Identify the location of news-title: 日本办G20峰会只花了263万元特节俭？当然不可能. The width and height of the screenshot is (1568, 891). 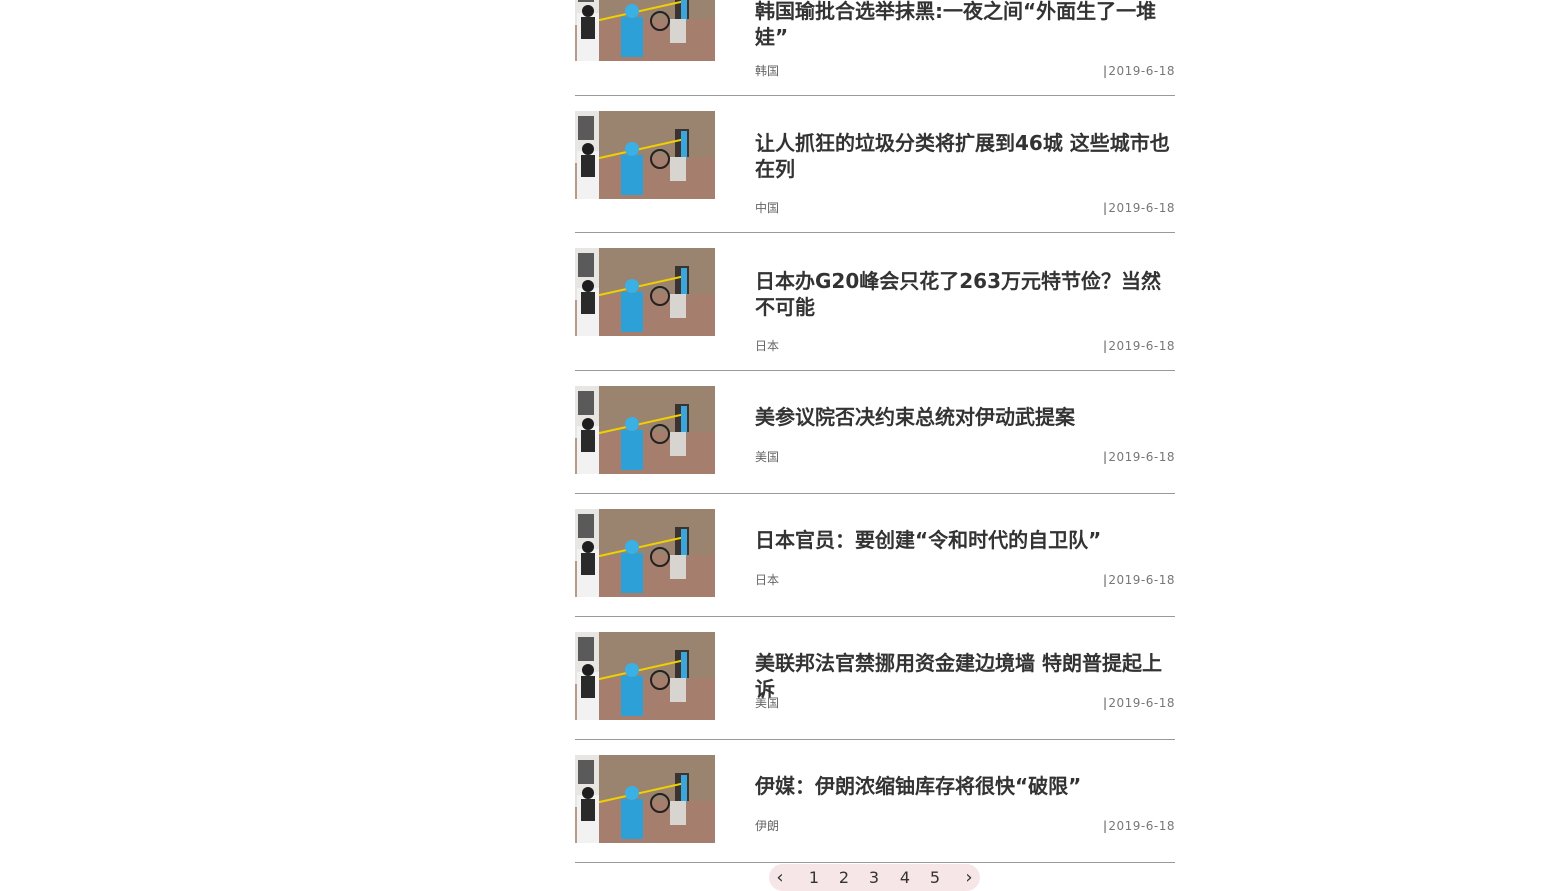
(965, 294).